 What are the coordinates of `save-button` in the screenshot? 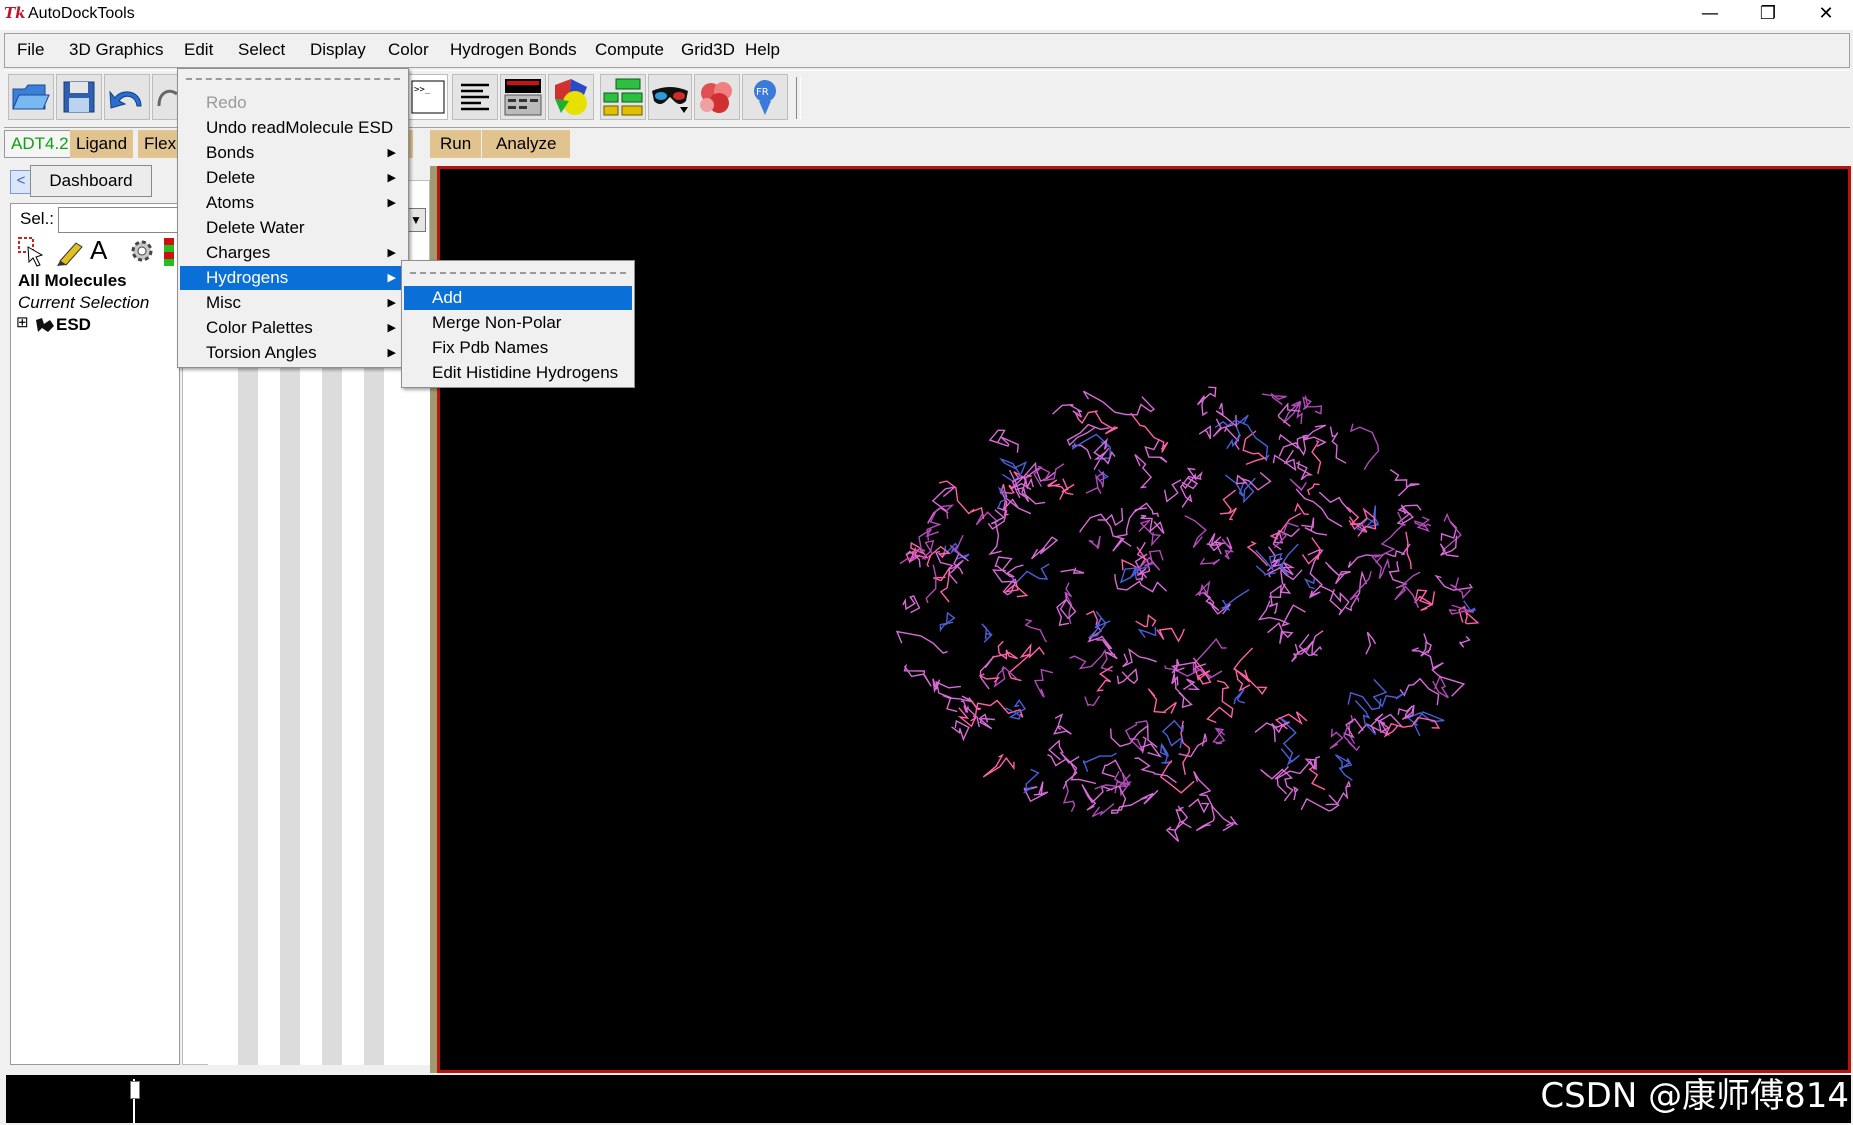 It's located at (79, 97).